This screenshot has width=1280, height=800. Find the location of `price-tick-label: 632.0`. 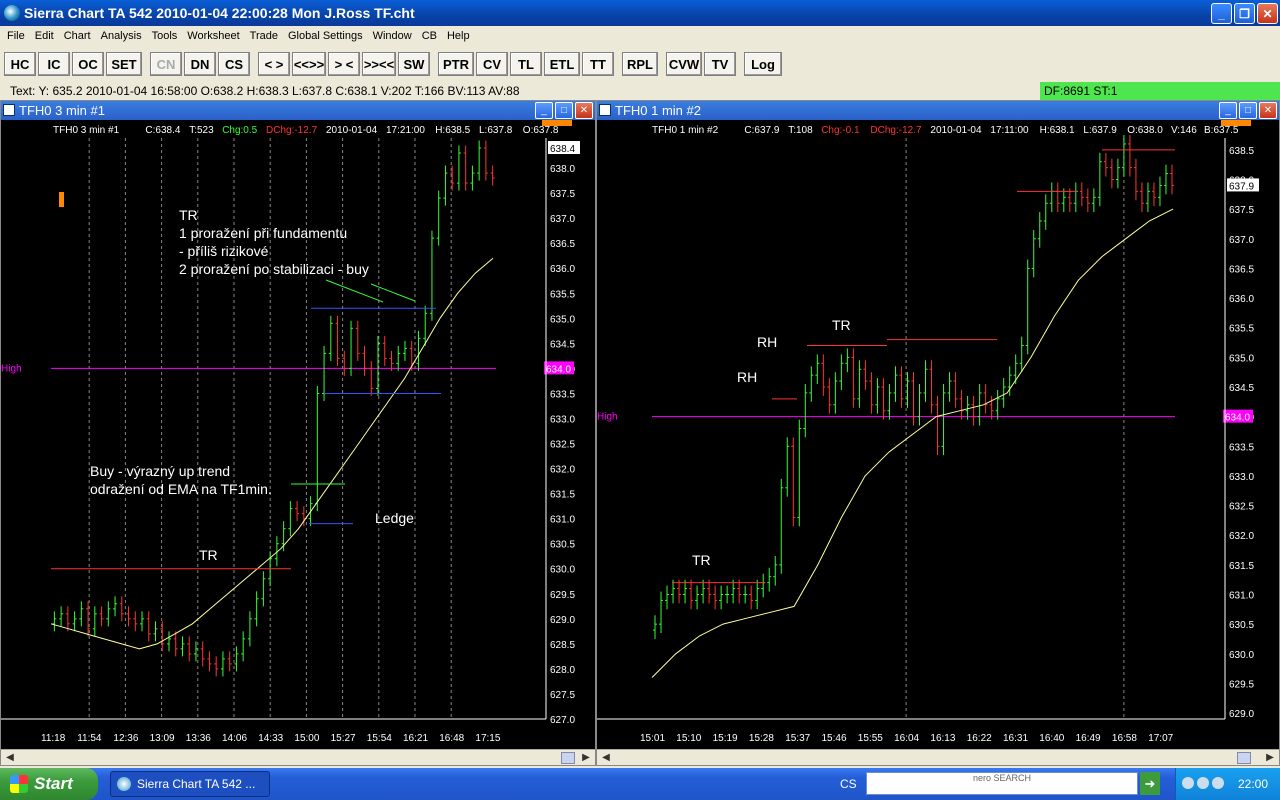

price-tick-label: 632.0 is located at coordinates (562, 470).